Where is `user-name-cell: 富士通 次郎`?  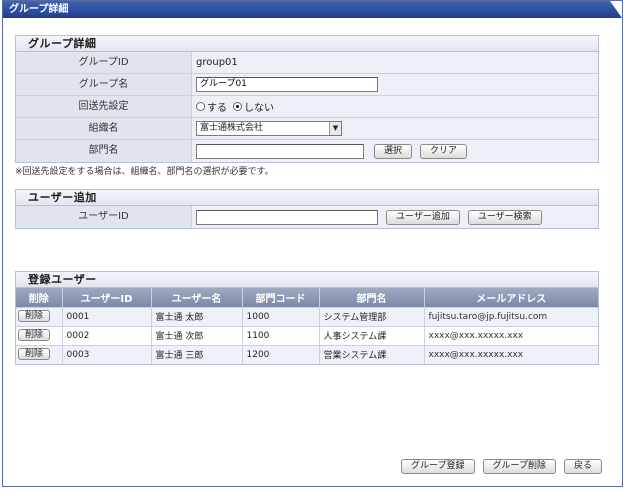
user-name-cell: 富士通 次郎 is located at coordinates (197, 335).